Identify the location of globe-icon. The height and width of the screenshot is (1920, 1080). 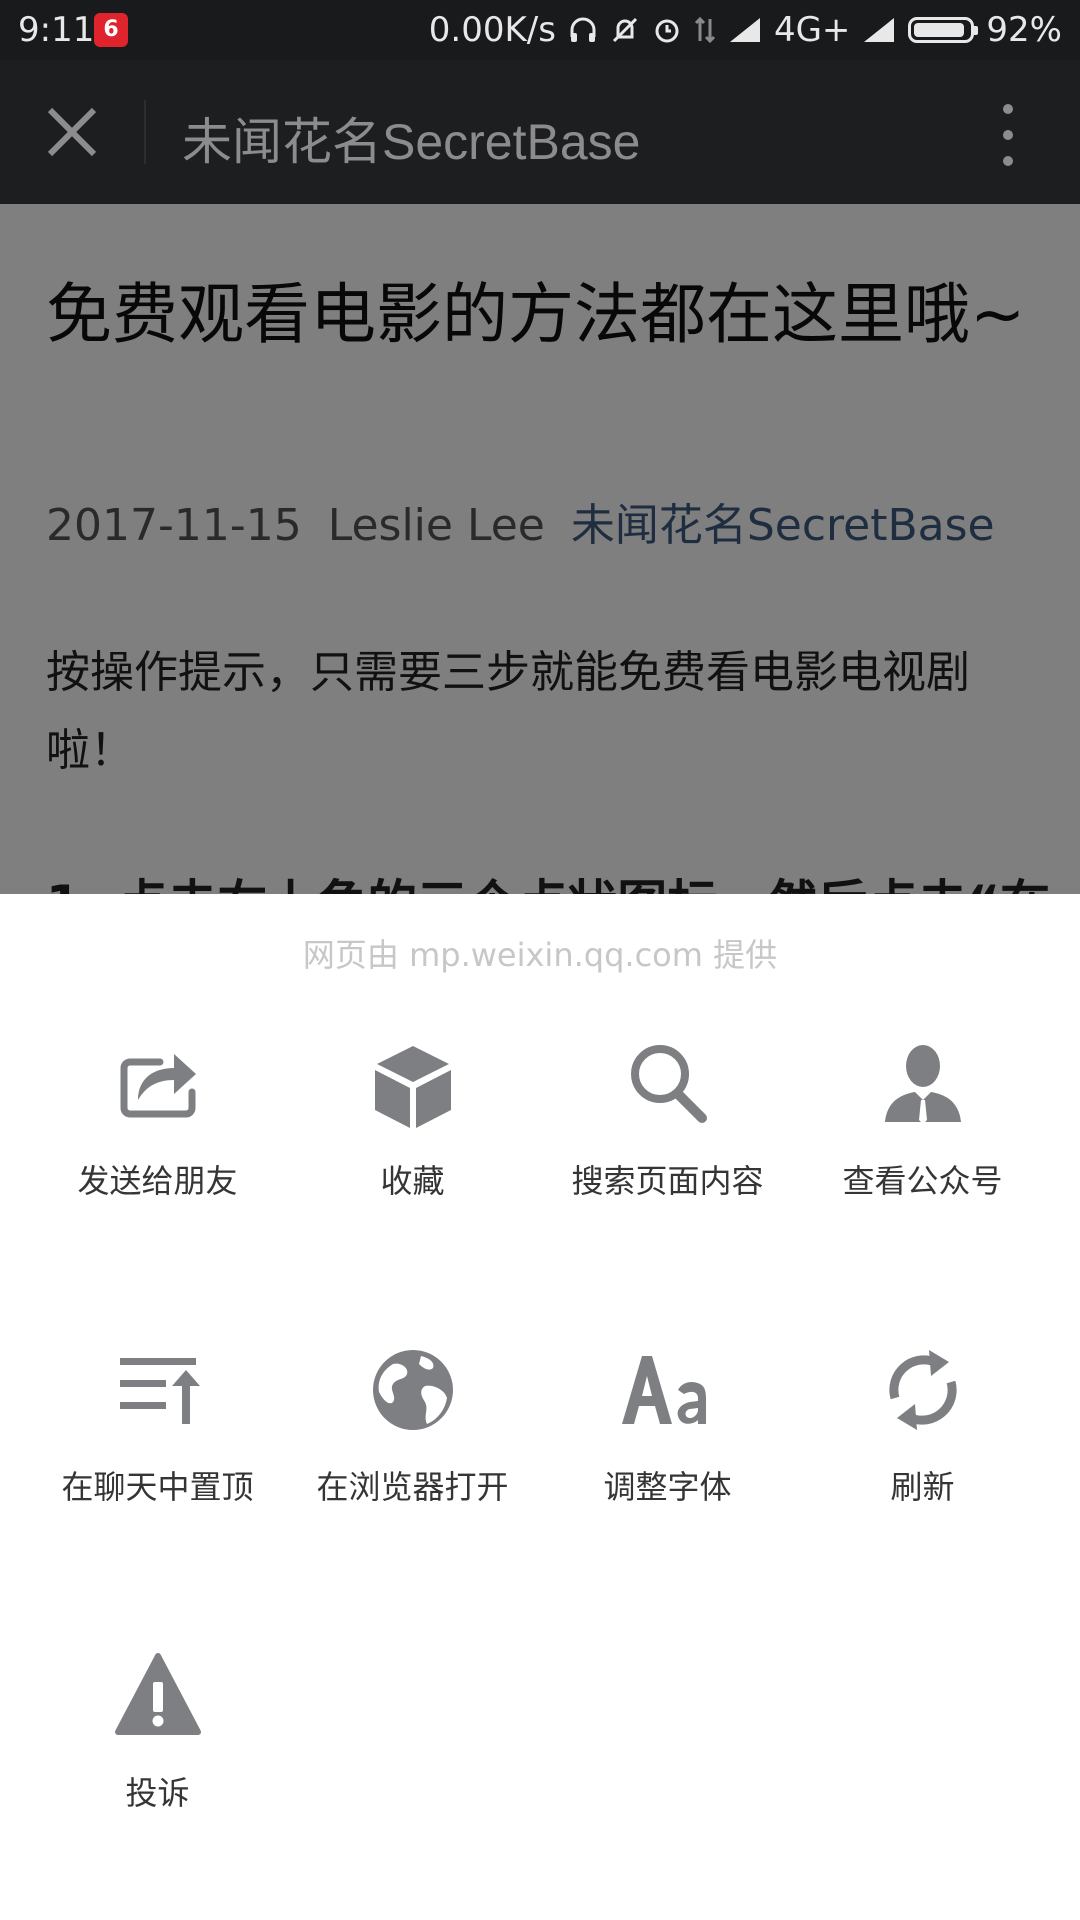
(412, 1390).